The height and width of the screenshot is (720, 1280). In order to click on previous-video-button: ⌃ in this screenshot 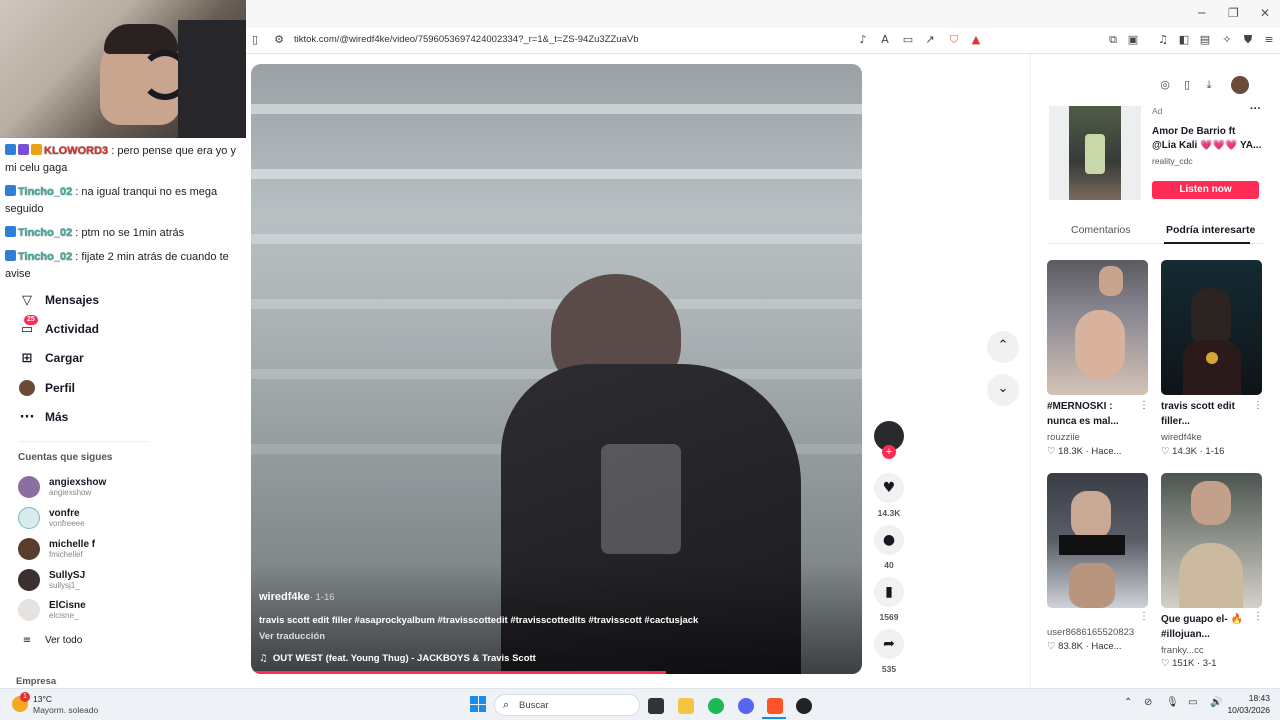, I will do `click(1003, 347)`.